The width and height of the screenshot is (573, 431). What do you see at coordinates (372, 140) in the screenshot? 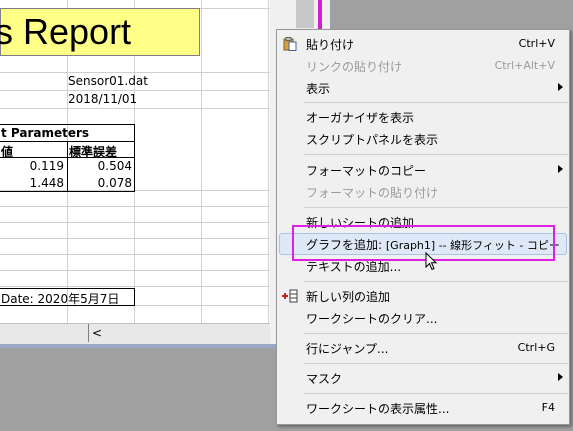
I see `menu-label: スクリプトパネルを表示` at bounding box center [372, 140].